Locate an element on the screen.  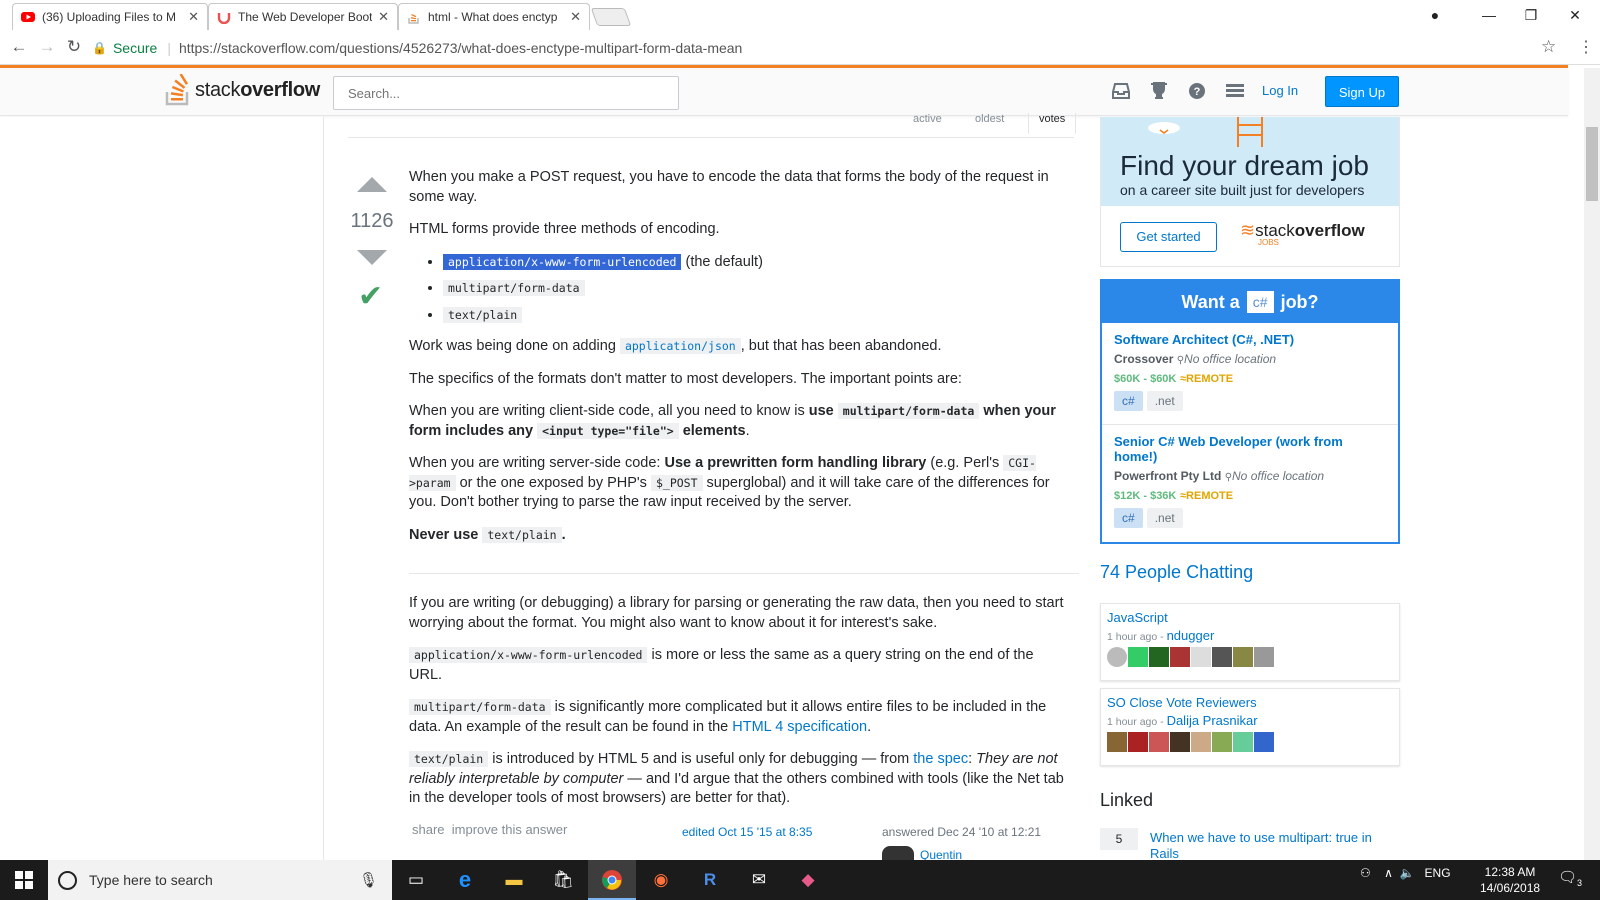
post-menu: share improve this answer is located at coordinates (489, 829).